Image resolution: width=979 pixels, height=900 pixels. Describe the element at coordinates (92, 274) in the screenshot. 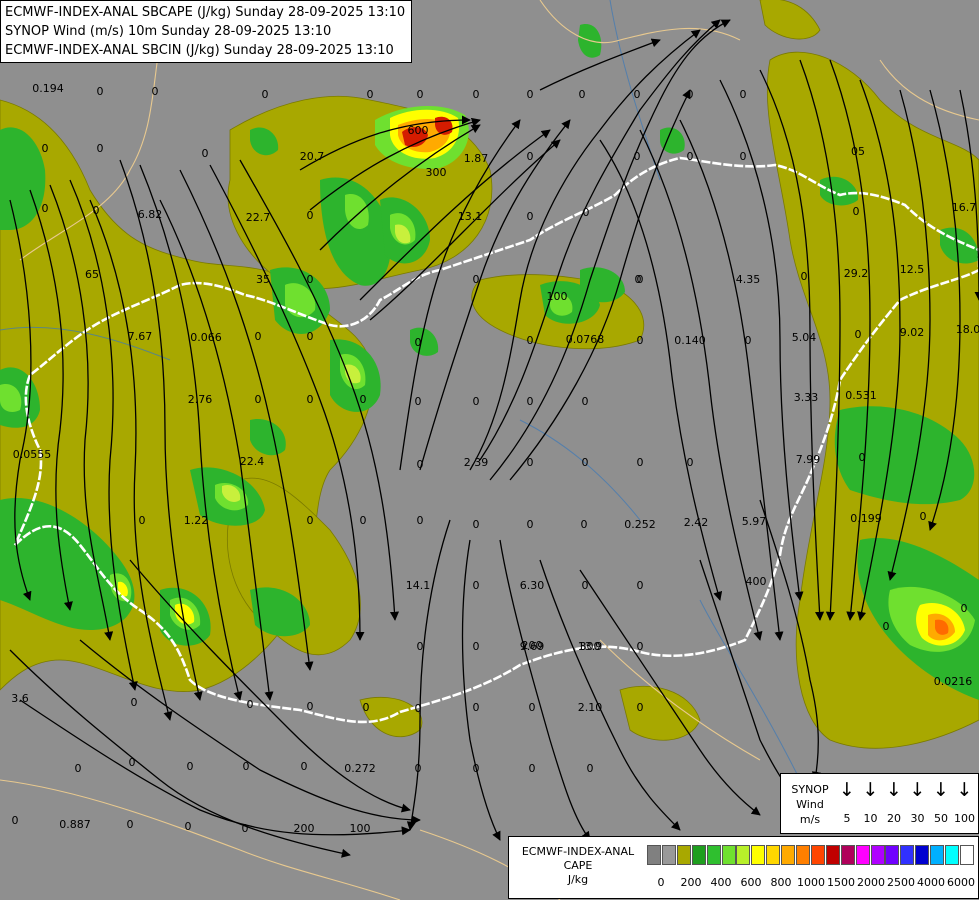

I see `map-value-label: 65` at that location.